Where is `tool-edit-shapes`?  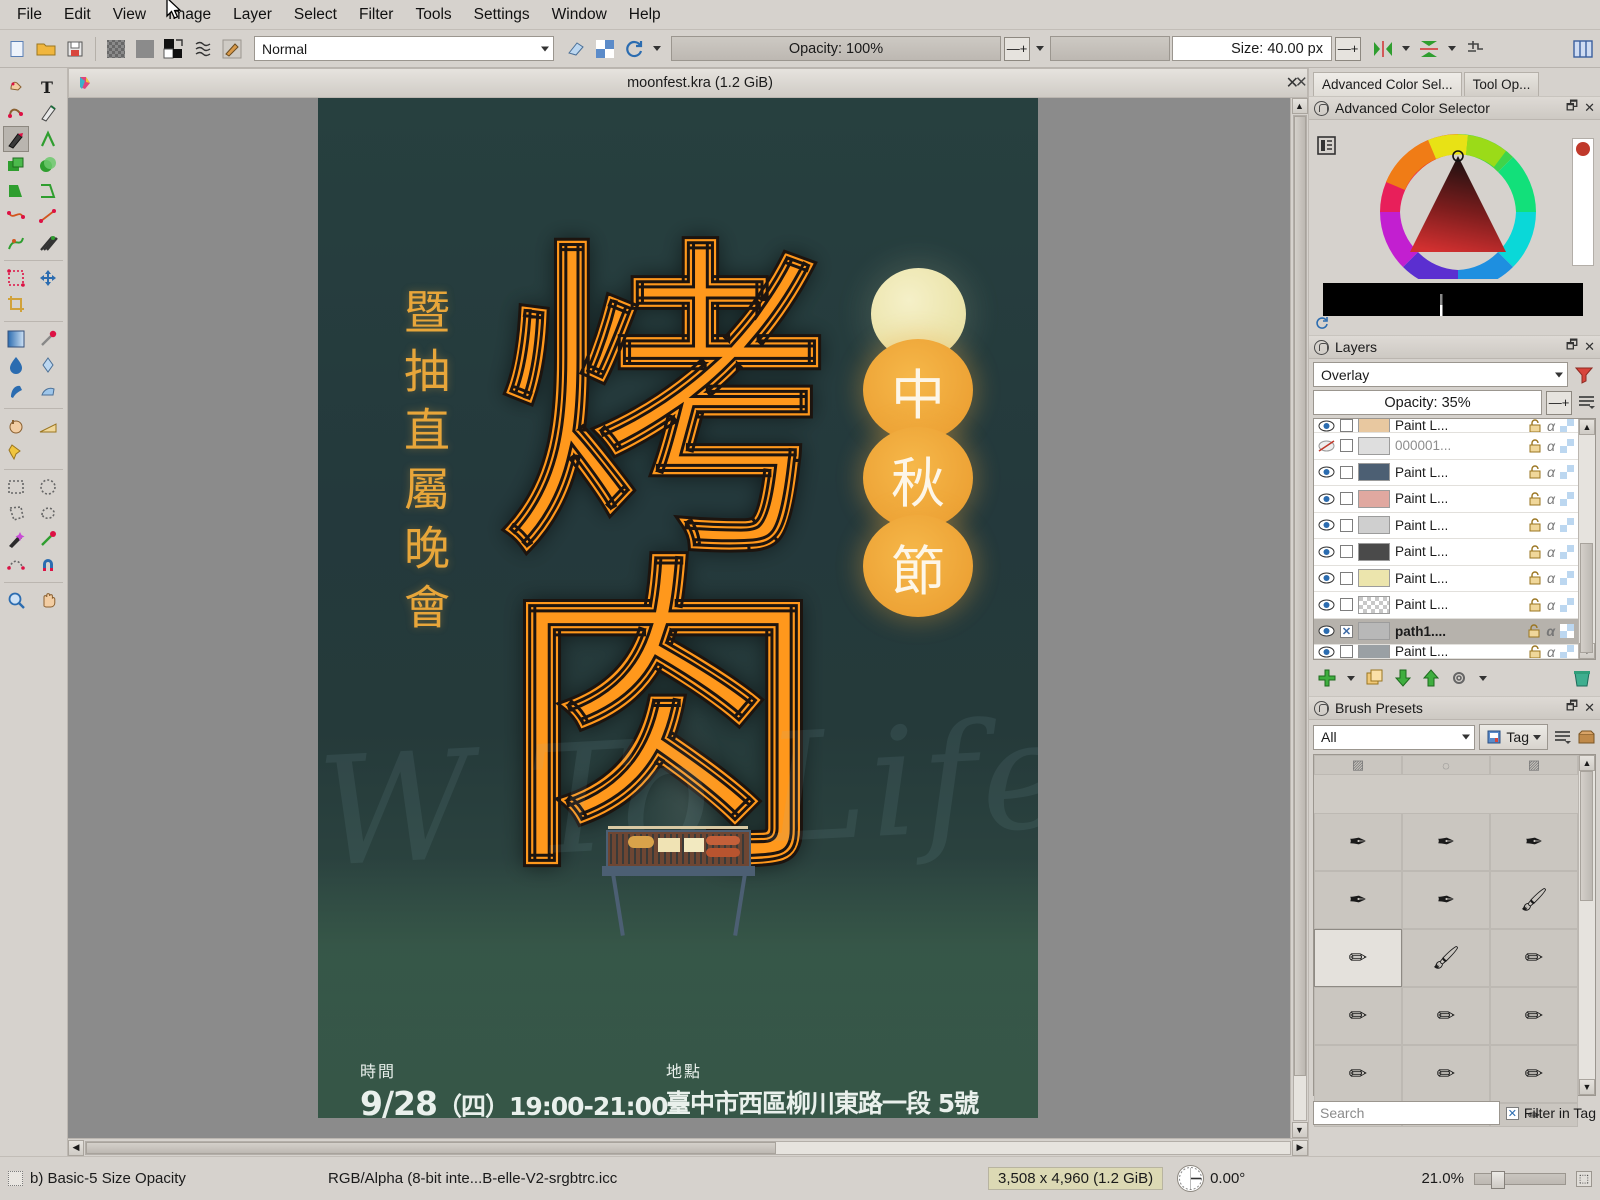
tool-edit-shapes is located at coordinates (16, 113).